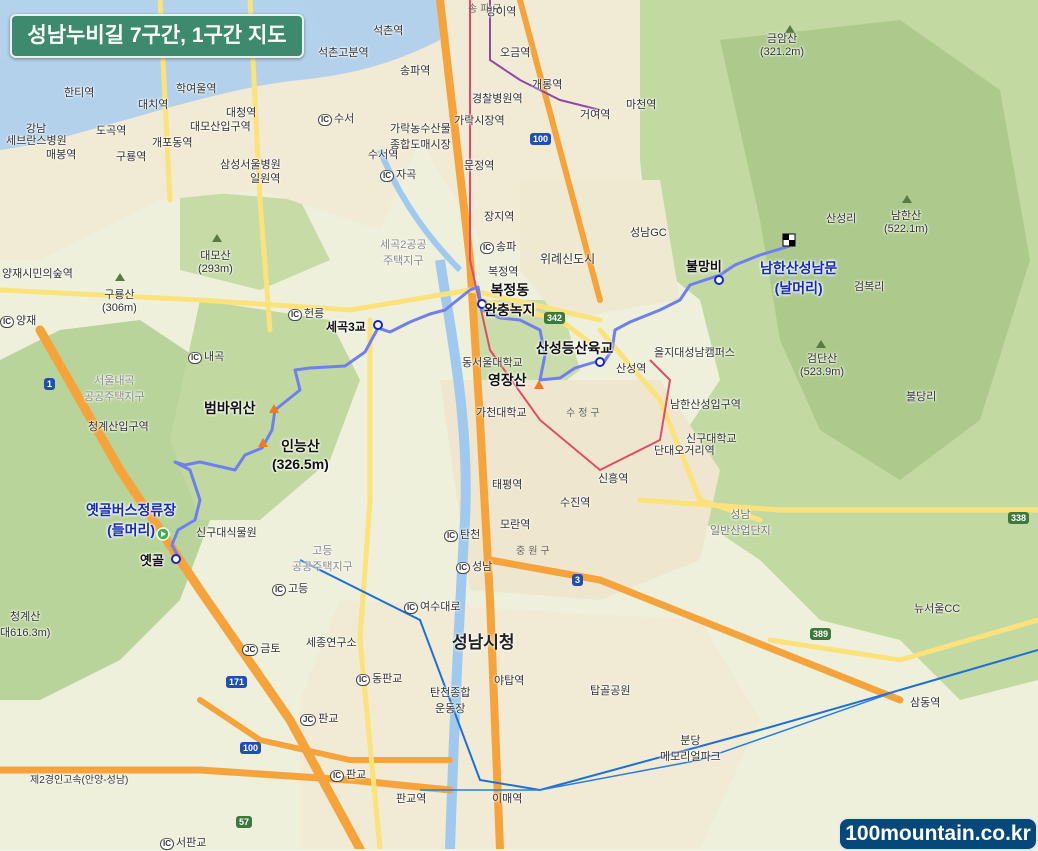 The image size is (1038, 851). What do you see at coordinates (388, 31) in the screenshot?
I see `station-seokchon: 석촌역` at bounding box center [388, 31].